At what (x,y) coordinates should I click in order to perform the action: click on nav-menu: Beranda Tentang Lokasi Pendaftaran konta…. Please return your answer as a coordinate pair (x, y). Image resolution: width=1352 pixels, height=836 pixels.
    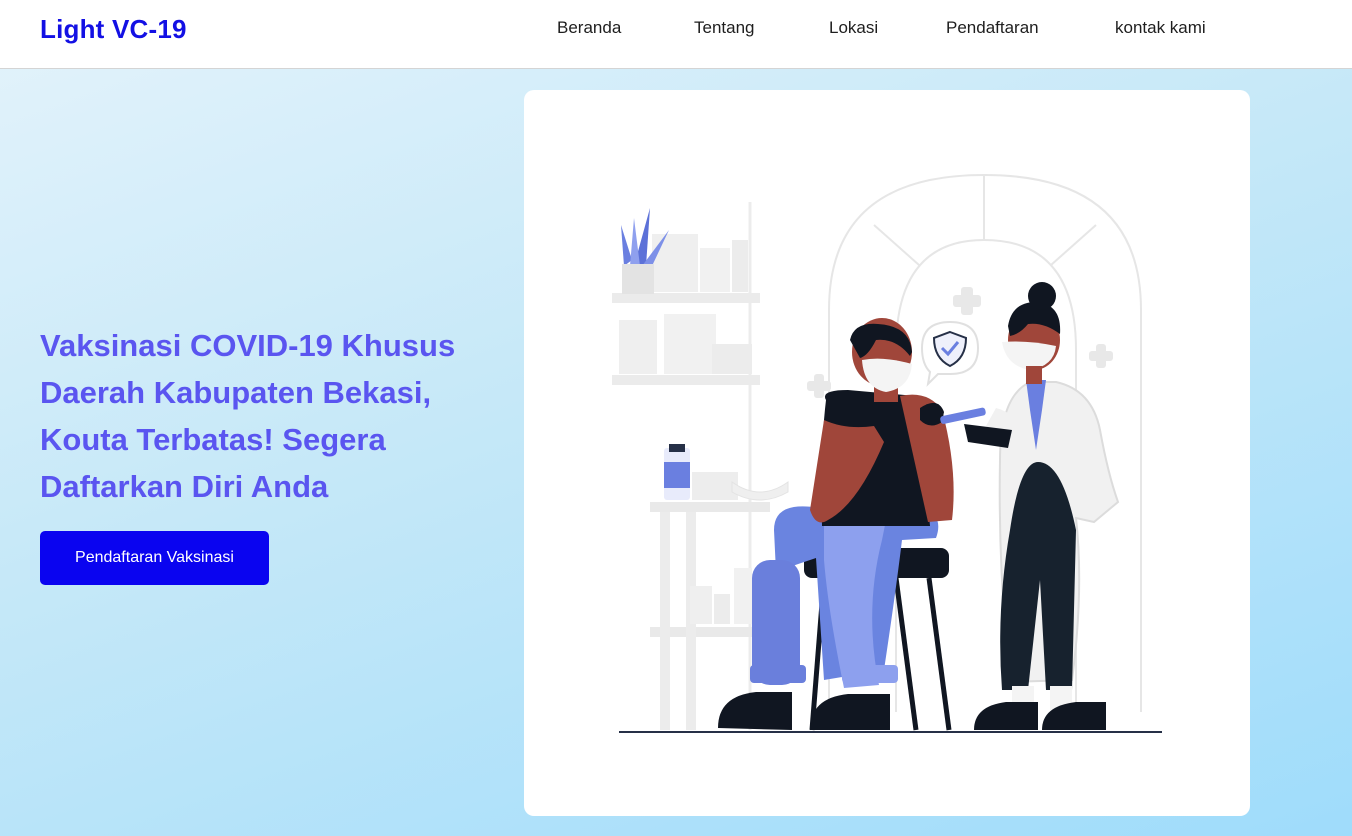
    Looking at the image, I should click on (676, 30).